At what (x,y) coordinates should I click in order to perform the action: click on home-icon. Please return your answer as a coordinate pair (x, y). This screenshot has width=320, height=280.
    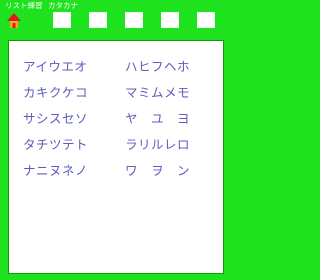
    Looking at the image, I should click on (14, 20).